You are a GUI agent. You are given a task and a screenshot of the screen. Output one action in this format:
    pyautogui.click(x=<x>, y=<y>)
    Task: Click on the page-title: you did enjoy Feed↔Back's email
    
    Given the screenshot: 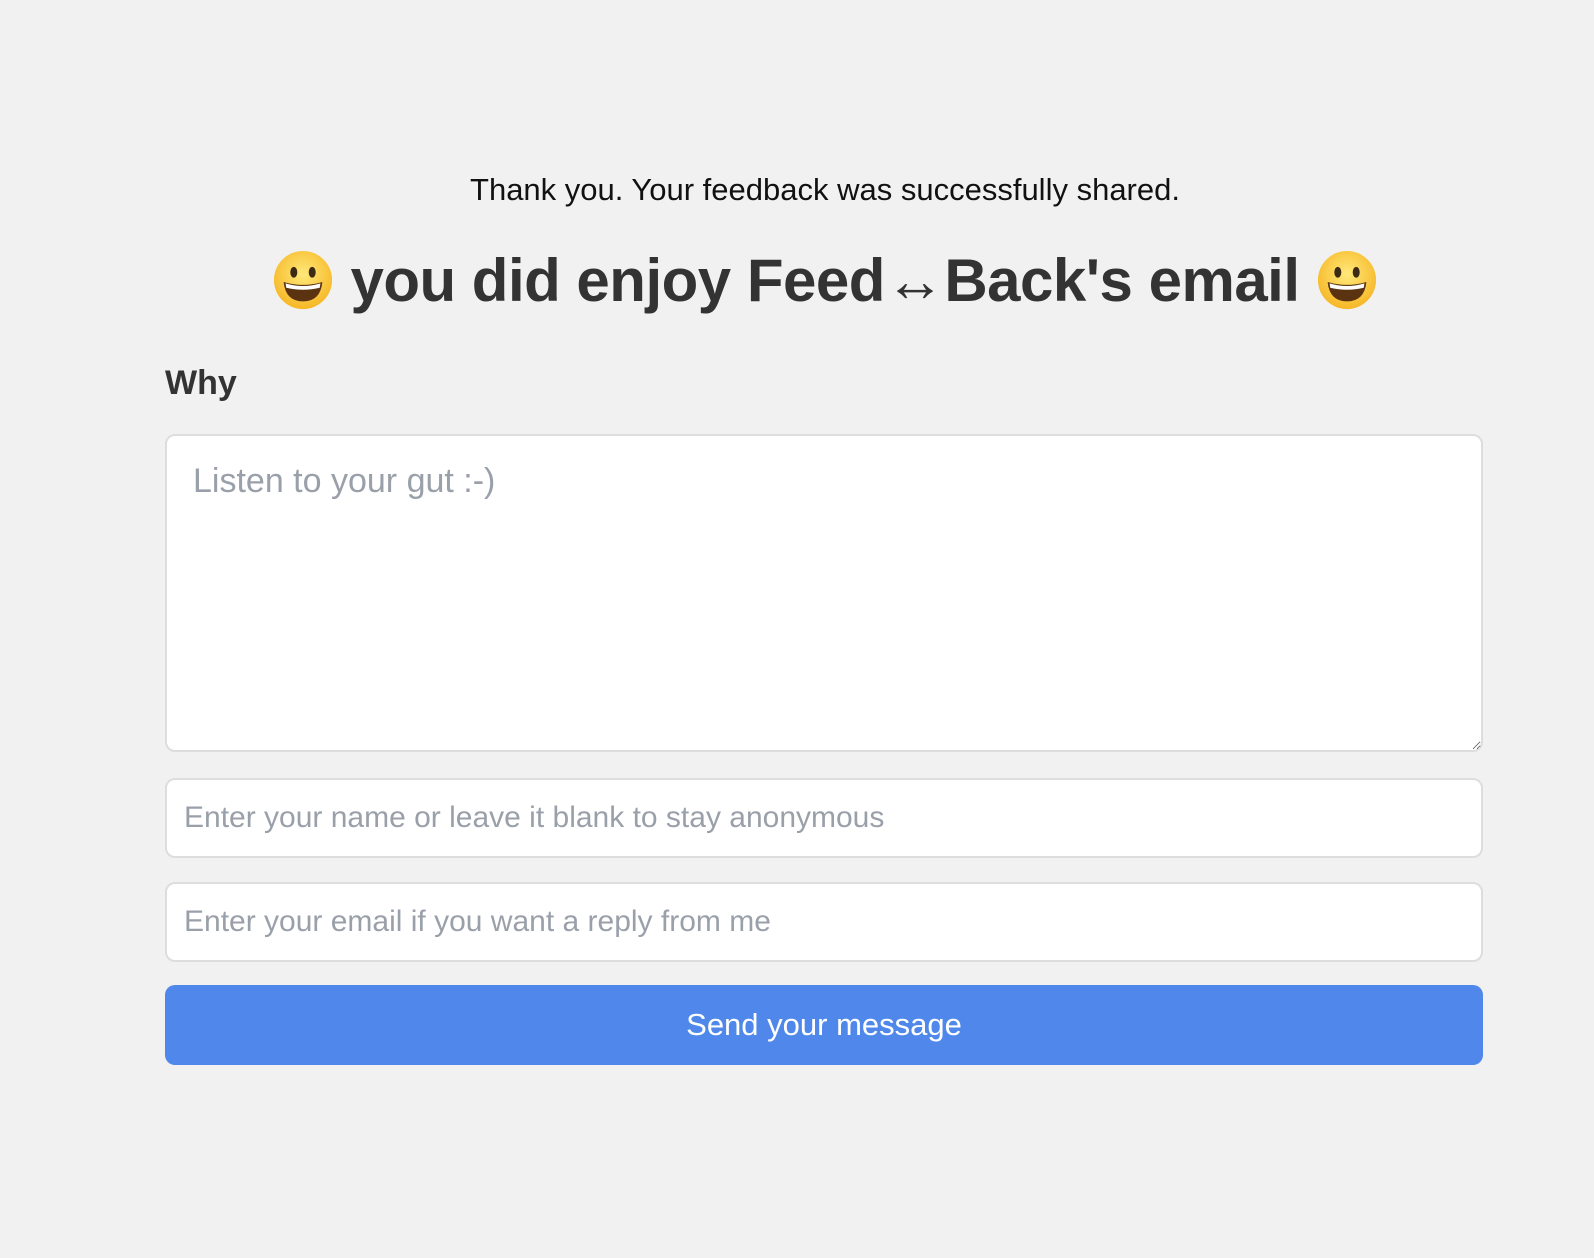 What is the action you would take?
    pyautogui.click(x=797, y=280)
    